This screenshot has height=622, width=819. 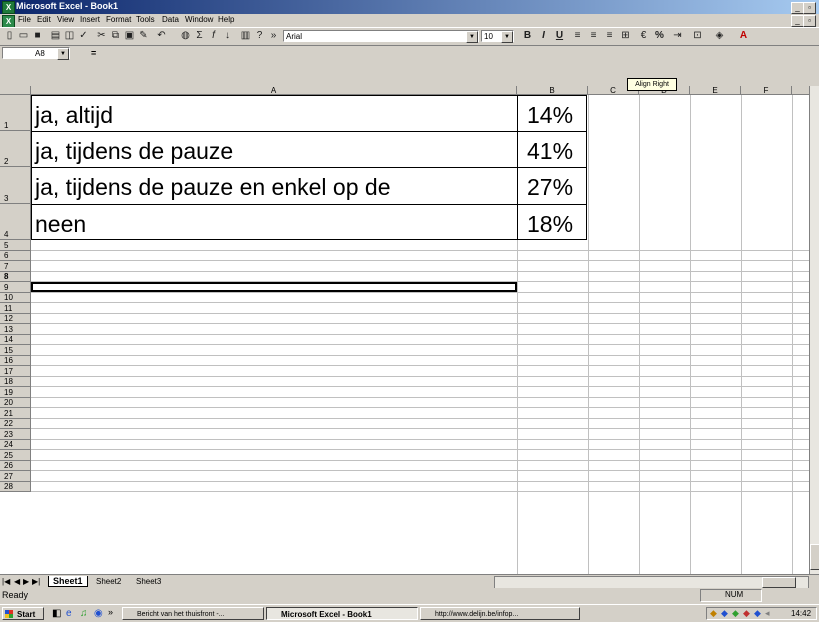 What do you see at coordinates (552, 90) in the screenshot?
I see `column-header-b: B` at bounding box center [552, 90].